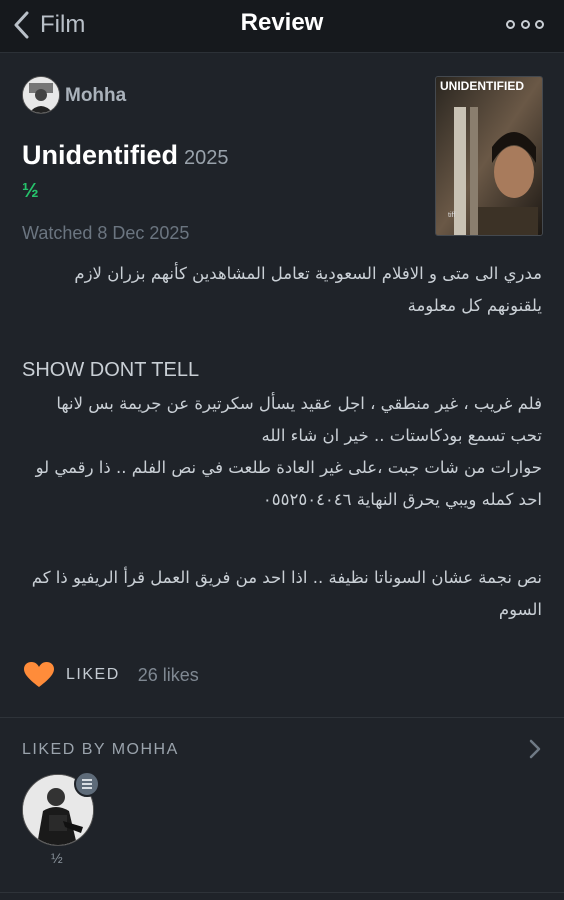 Image resolution: width=564 pixels, height=900 pixels. I want to click on svg-text: tiff, so click(451, 215).